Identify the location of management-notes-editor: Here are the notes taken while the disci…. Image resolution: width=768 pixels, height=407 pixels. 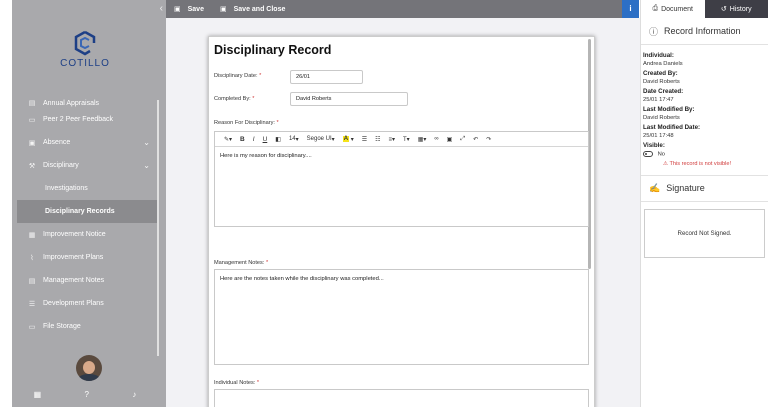
(401, 317).